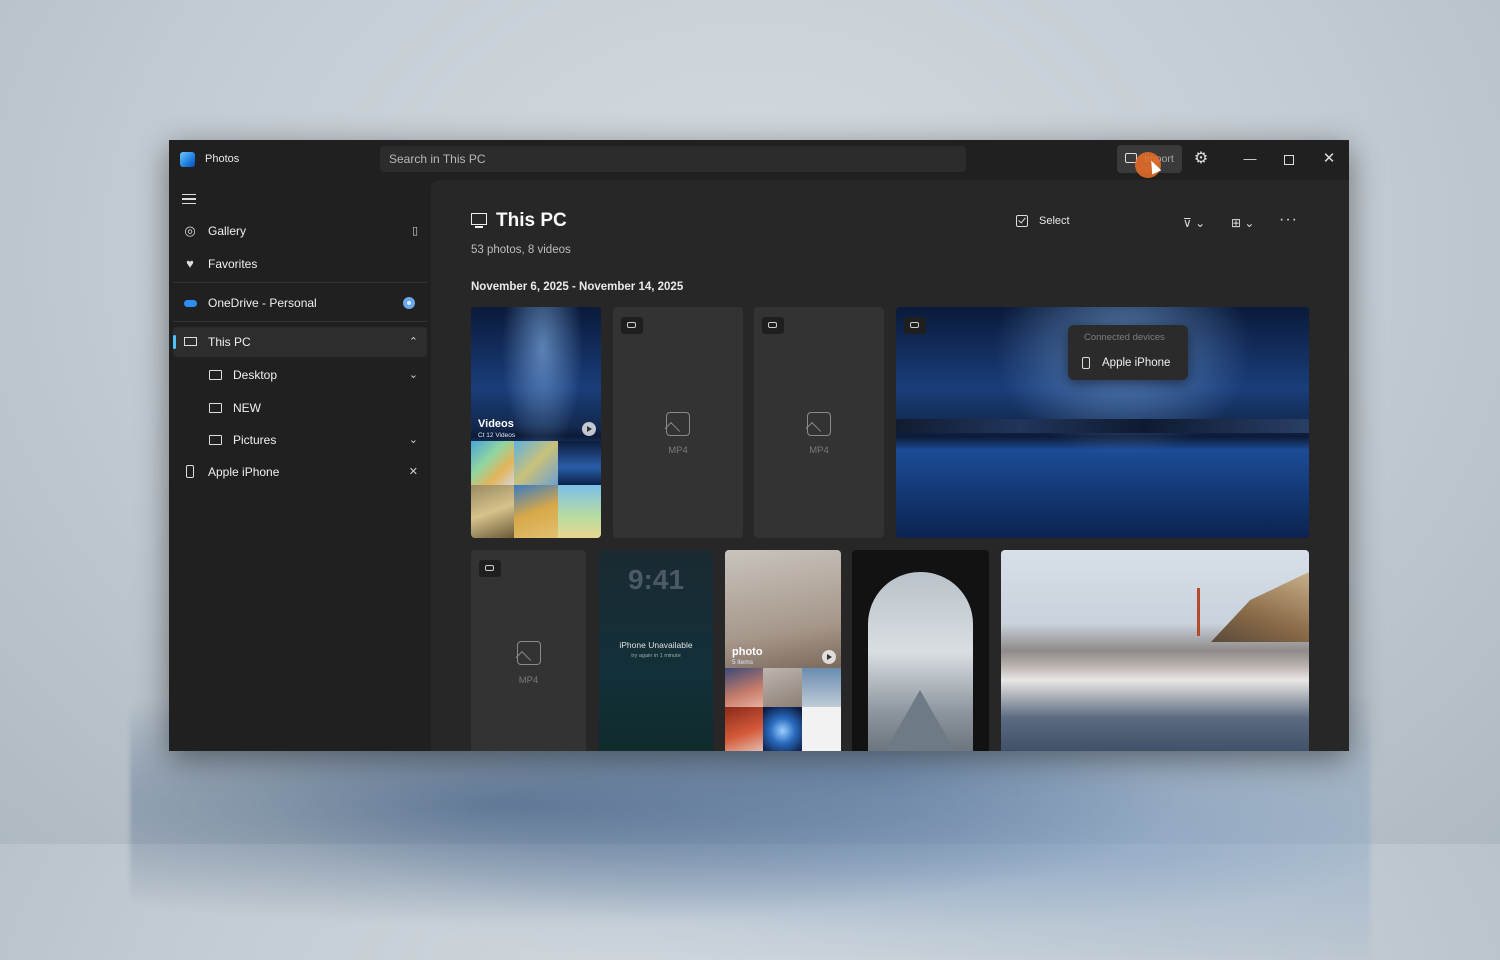 This screenshot has height=960, width=1500. I want to click on page-title: This PC, so click(531, 220).